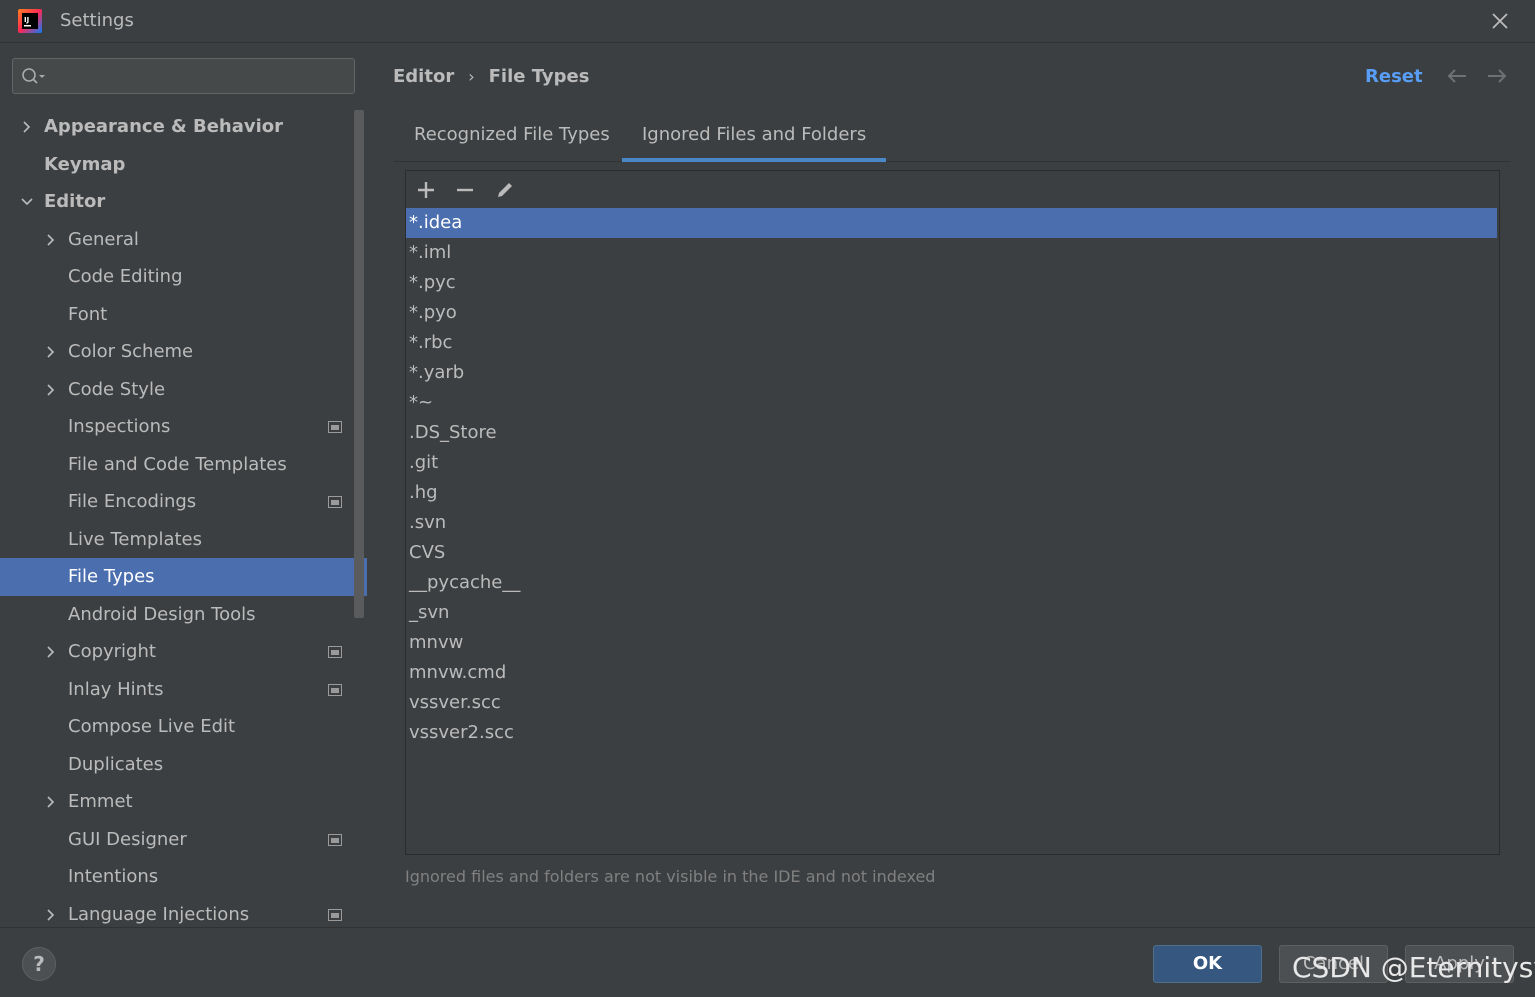 The width and height of the screenshot is (1535, 997). What do you see at coordinates (116, 689) in the screenshot?
I see `sidebar-item-label: Inlay Hints` at bounding box center [116, 689].